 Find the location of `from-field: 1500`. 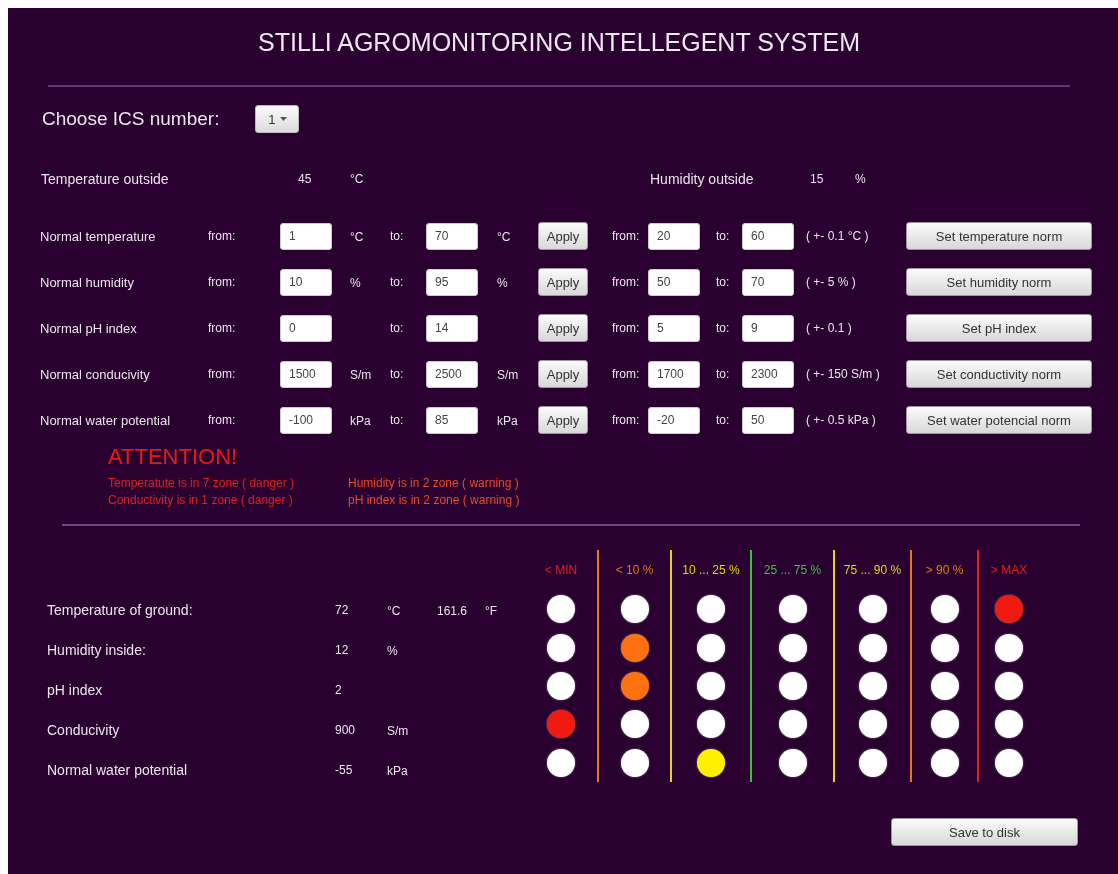

from-field: 1500 is located at coordinates (306, 374).